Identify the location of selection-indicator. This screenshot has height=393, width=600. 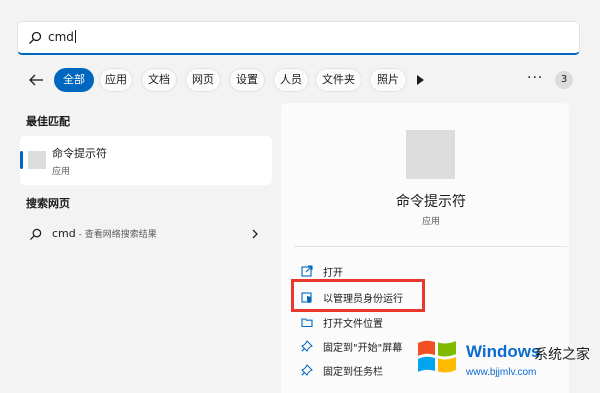
(21, 160).